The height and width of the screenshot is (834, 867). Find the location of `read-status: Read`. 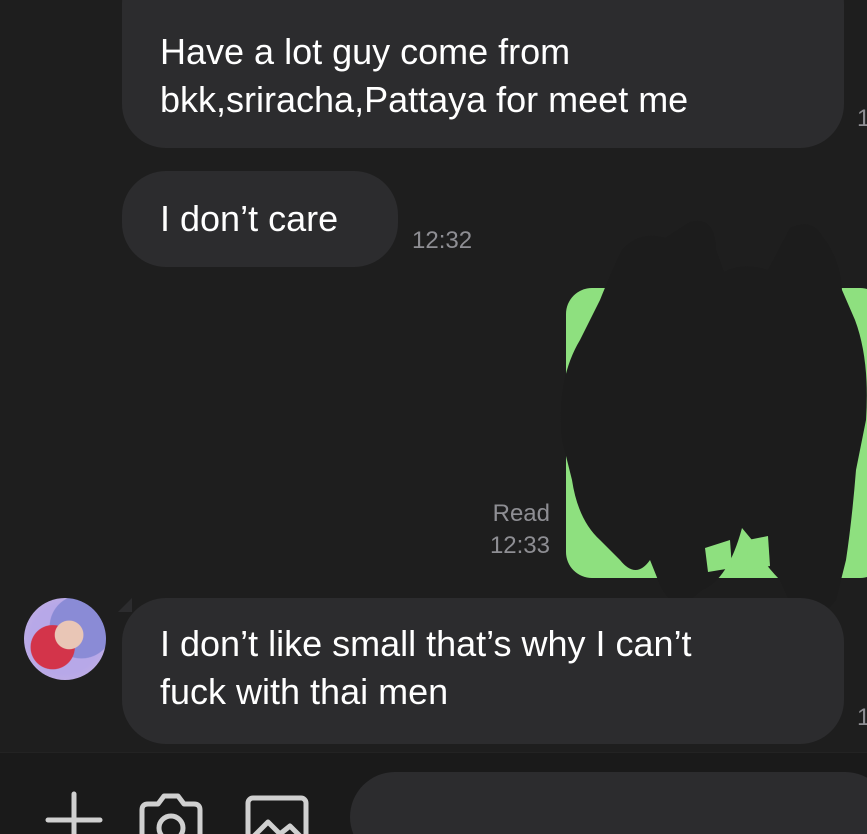

read-status: Read is located at coordinates (521, 513).